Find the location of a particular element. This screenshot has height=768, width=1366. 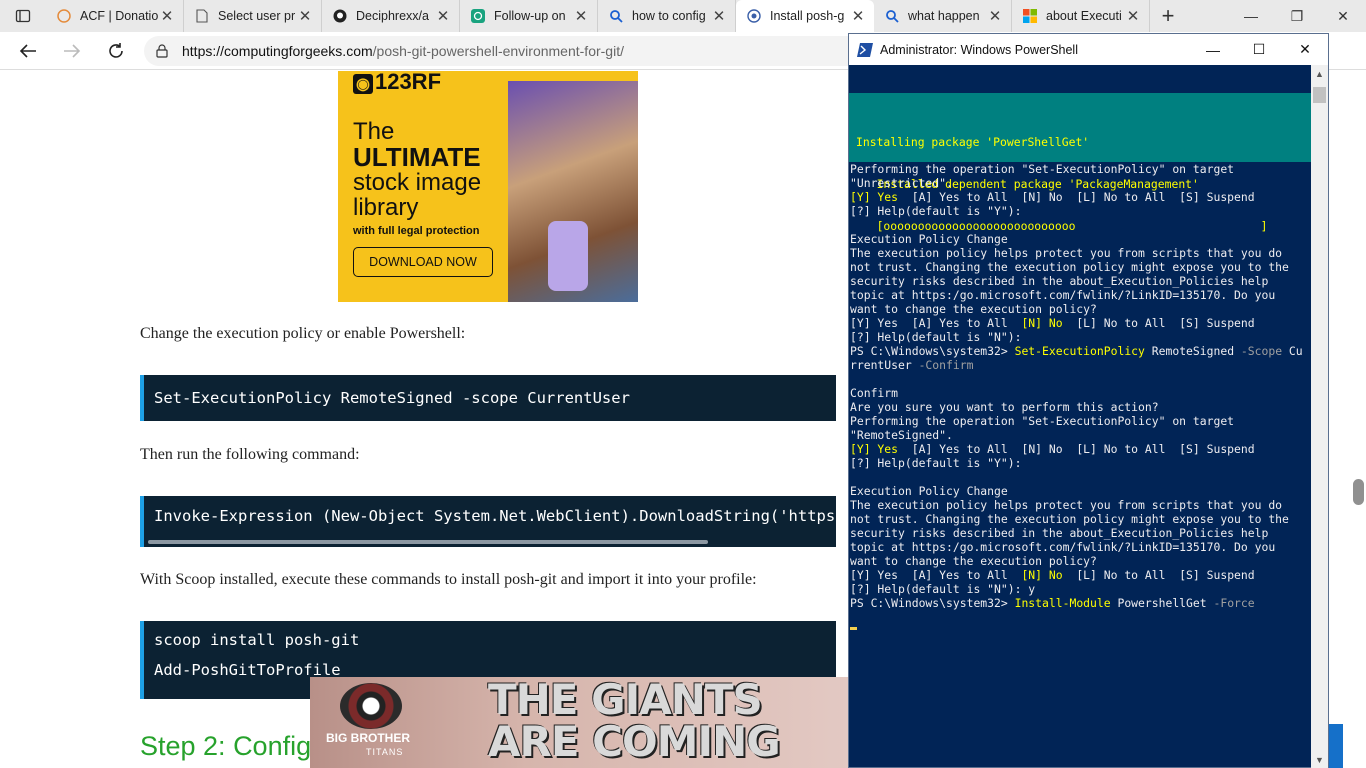

tab-search-what-happen: what happen ✕ is located at coordinates (943, 16).